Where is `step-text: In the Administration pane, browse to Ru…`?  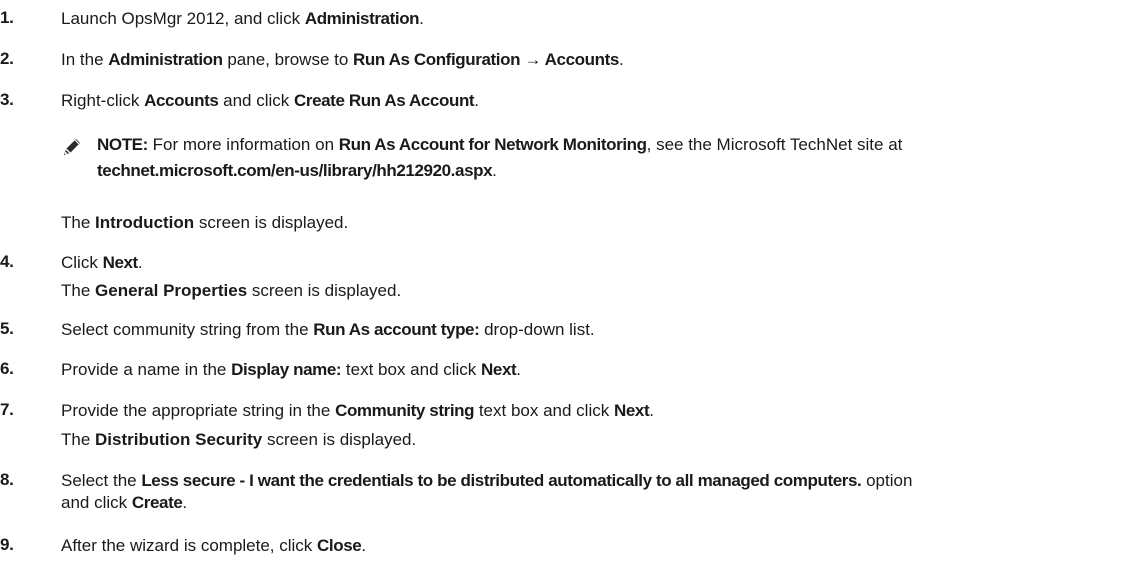
step-text: In the Administration pane, browse to Ru… is located at coordinates (598, 60).